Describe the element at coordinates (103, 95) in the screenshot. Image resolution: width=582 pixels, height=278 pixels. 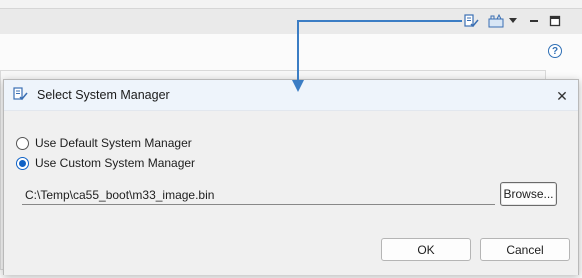
I see `dialog-title: Select System Manager` at that location.